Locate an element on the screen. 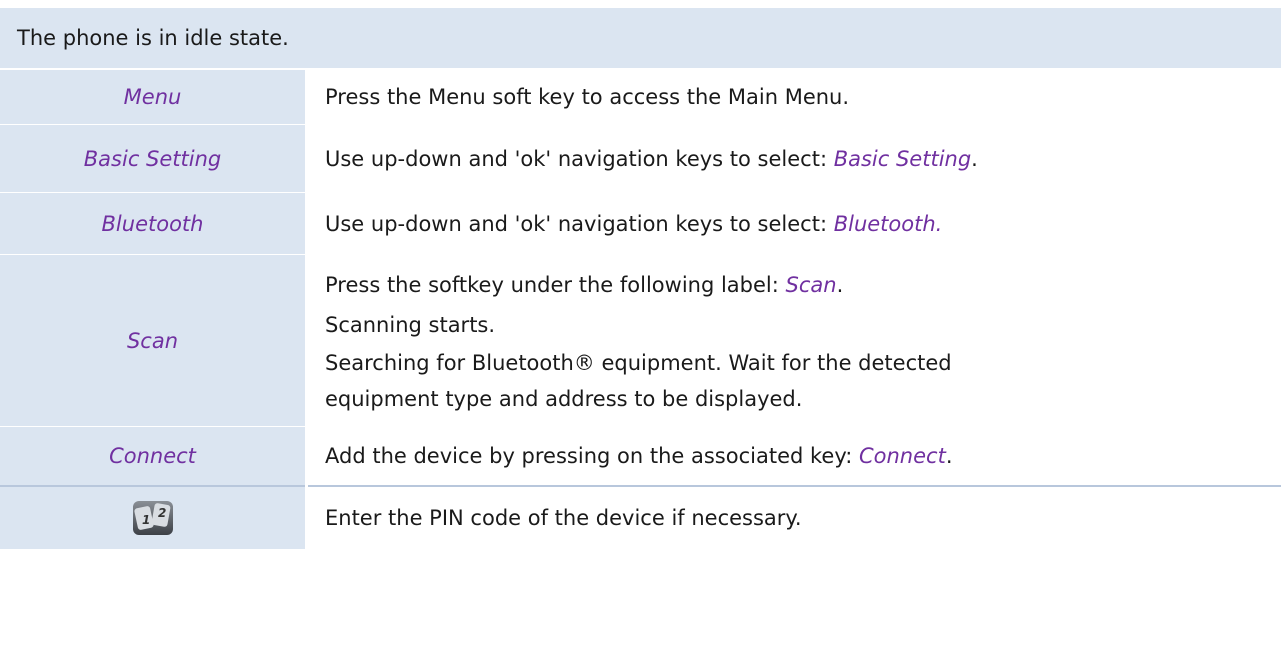 This screenshot has height=664, width=1281. header-text: The phone is in idle state. is located at coordinates (153, 38).